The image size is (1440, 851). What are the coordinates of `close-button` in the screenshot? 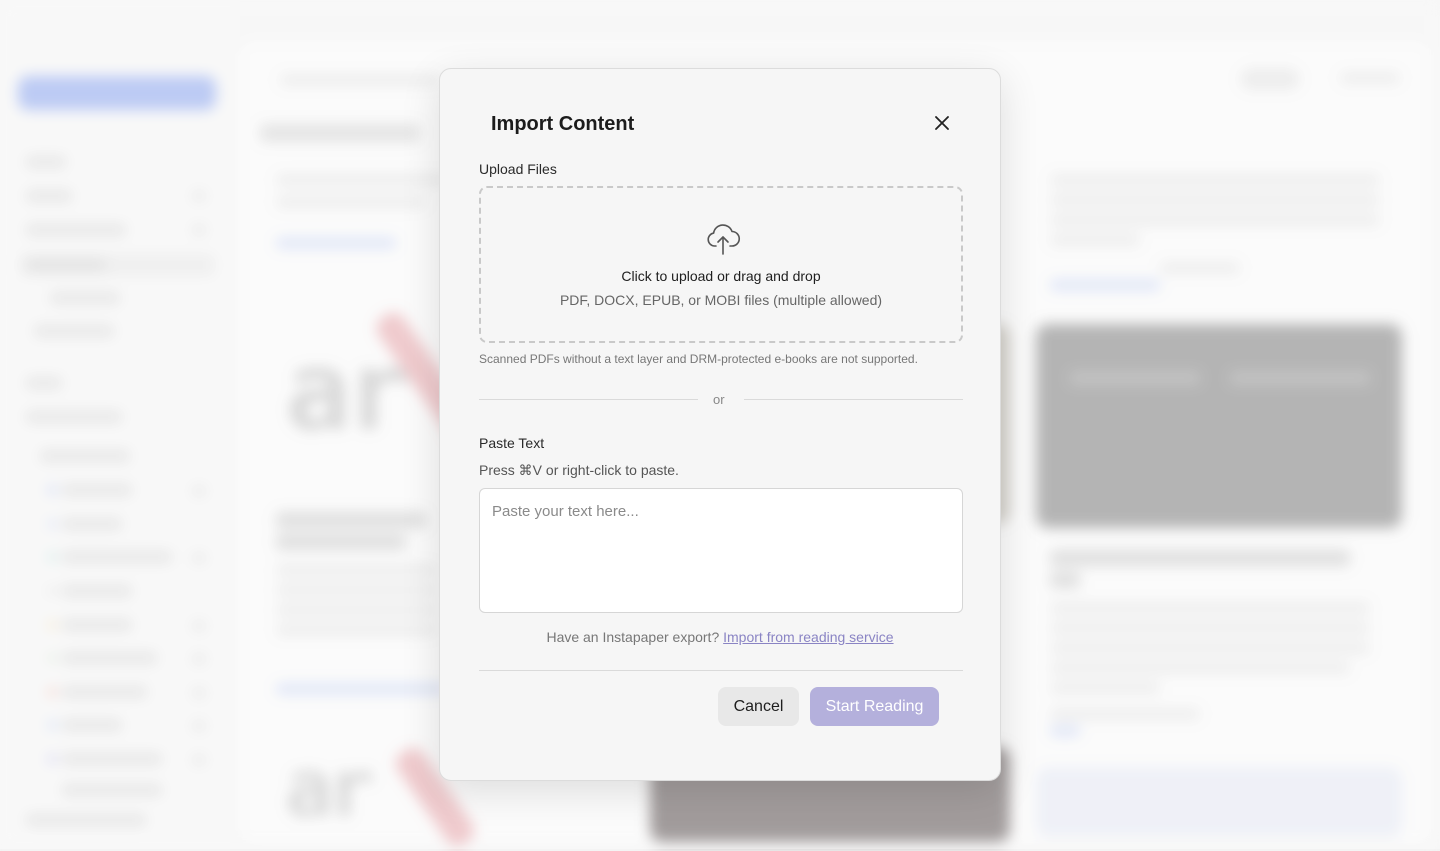 It's located at (942, 123).